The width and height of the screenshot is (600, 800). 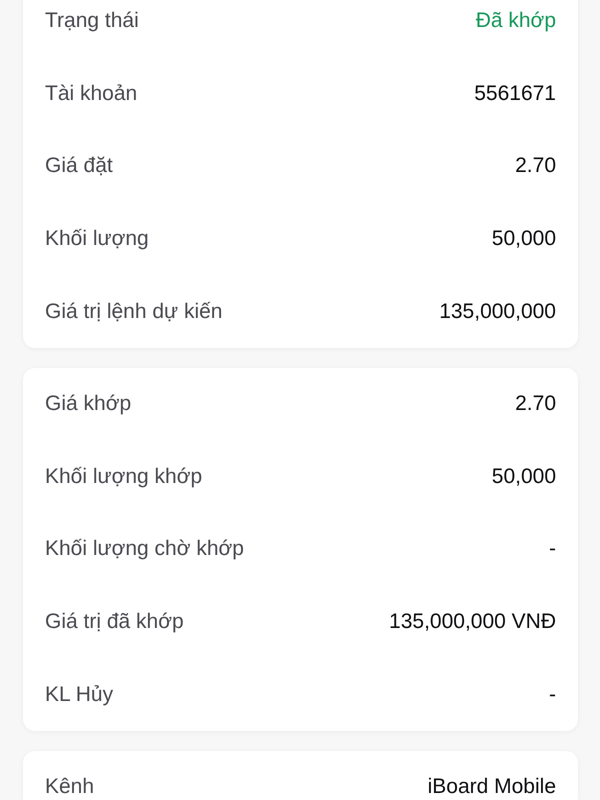 I want to click on field-label: Kênh, so click(x=69, y=787).